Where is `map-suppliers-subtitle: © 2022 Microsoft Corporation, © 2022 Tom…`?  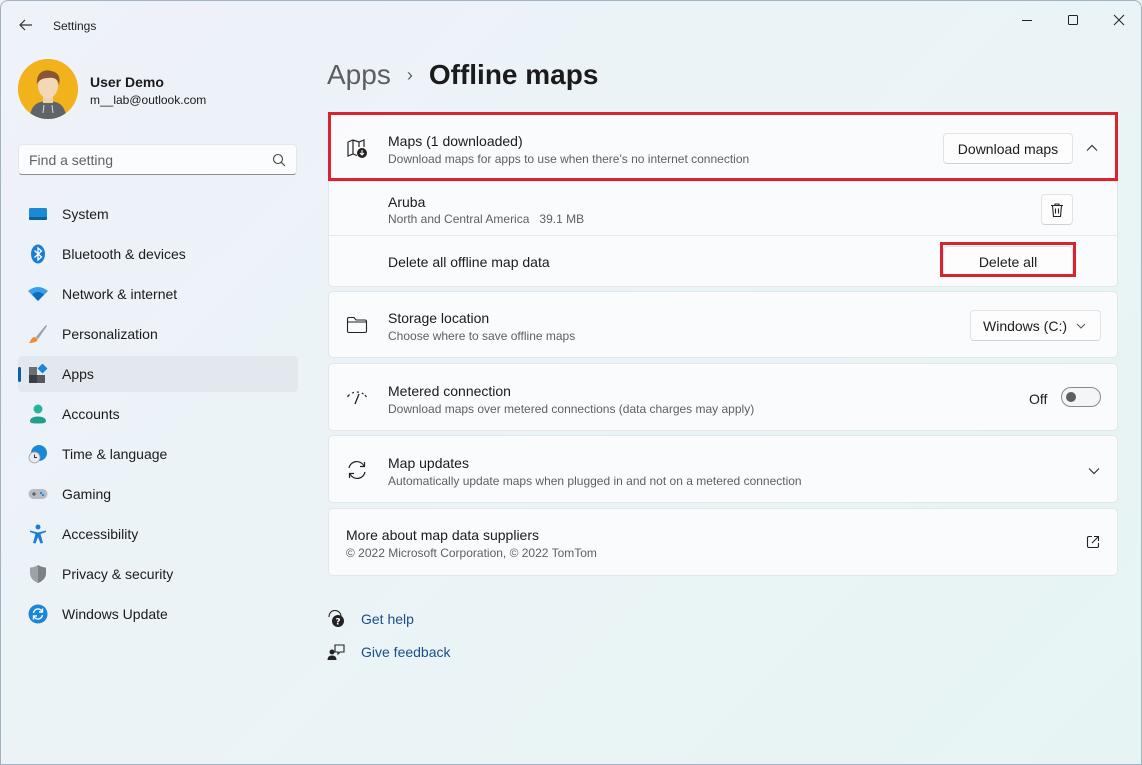
map-suppliers-subtitle: © 2022 Microsoft Corporation, © 2022 Tom… is located at coordinates (471, 553).